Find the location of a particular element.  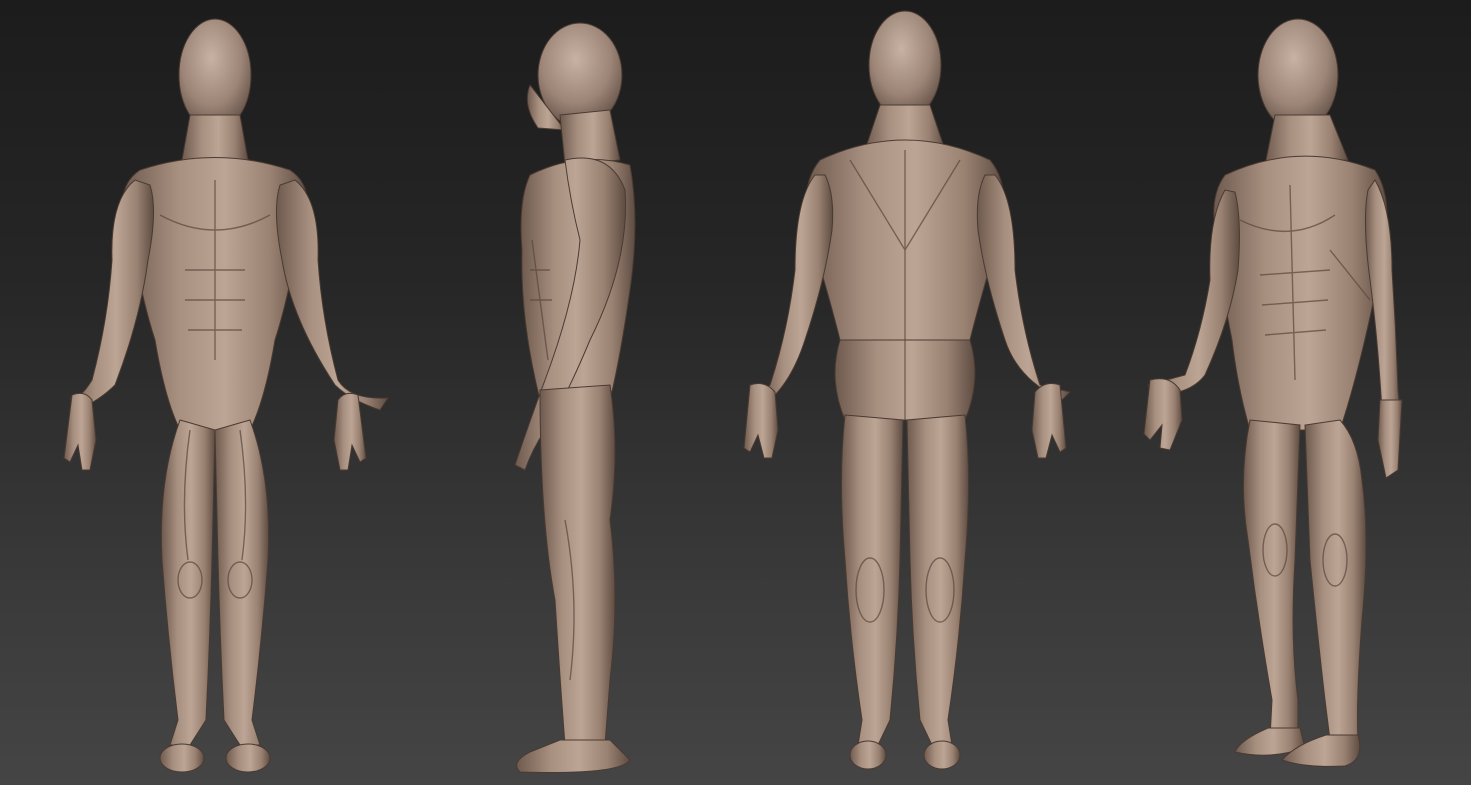

side-view-svg is located at coordinates (575, 397).